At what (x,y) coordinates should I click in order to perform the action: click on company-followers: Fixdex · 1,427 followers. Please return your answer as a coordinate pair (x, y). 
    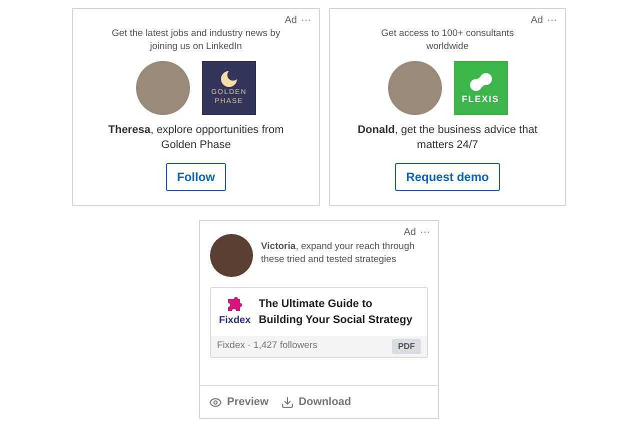
    Looking at the image, I should click on (267, 346).